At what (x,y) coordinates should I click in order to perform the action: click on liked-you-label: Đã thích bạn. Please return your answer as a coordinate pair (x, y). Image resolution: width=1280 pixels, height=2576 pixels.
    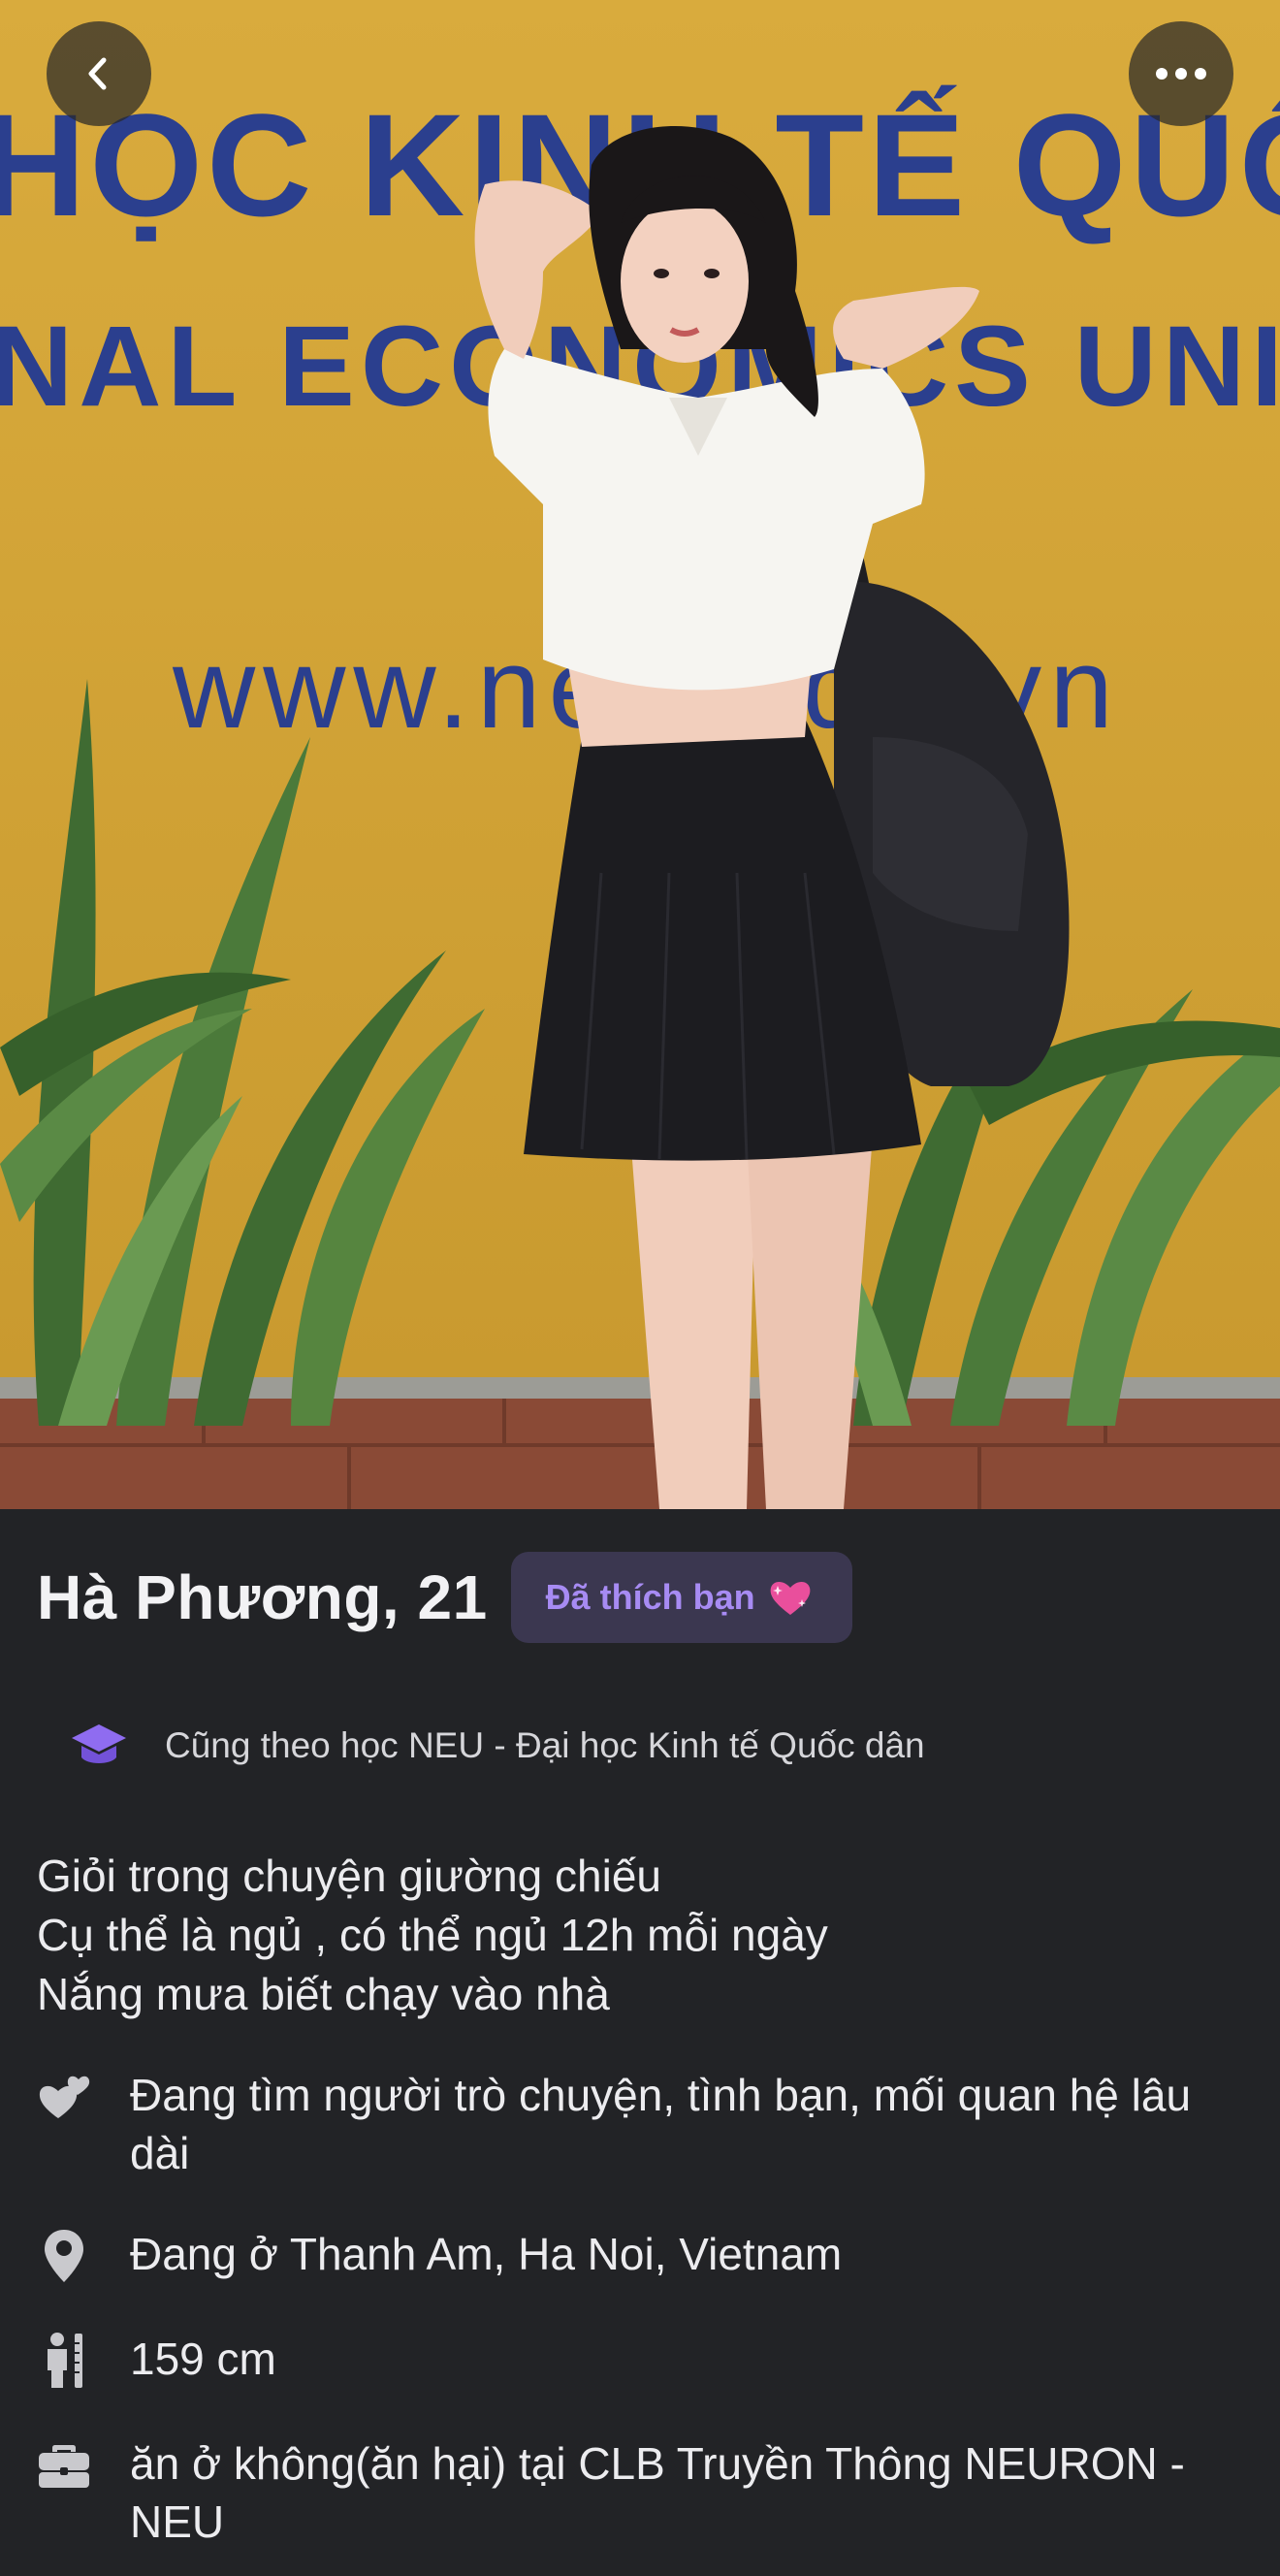
    Looking at the image, I should click on (650, 1597).